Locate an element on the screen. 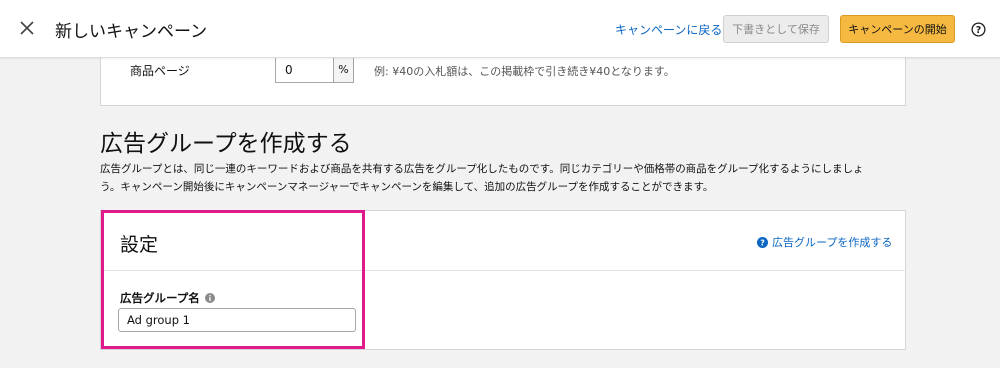 Image resolution: width=1000 pixels, height=368 pixels. create-ad-group-link-label: 広告グループを作成する is located at coordinates (832, 242).